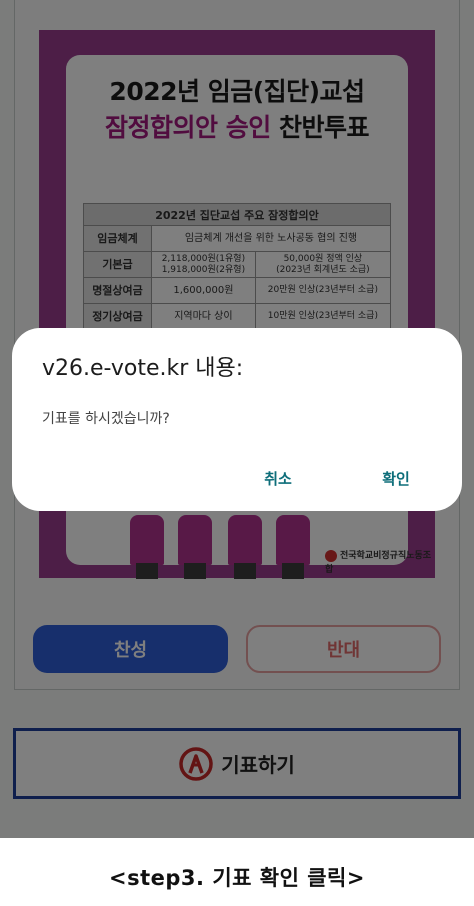 This screenshot has height=906, width=474. Describe the element at coordinates (143, 368) in the screenshot. I see `dialog-title: v26.e-vote.kr 내용:` at that location.